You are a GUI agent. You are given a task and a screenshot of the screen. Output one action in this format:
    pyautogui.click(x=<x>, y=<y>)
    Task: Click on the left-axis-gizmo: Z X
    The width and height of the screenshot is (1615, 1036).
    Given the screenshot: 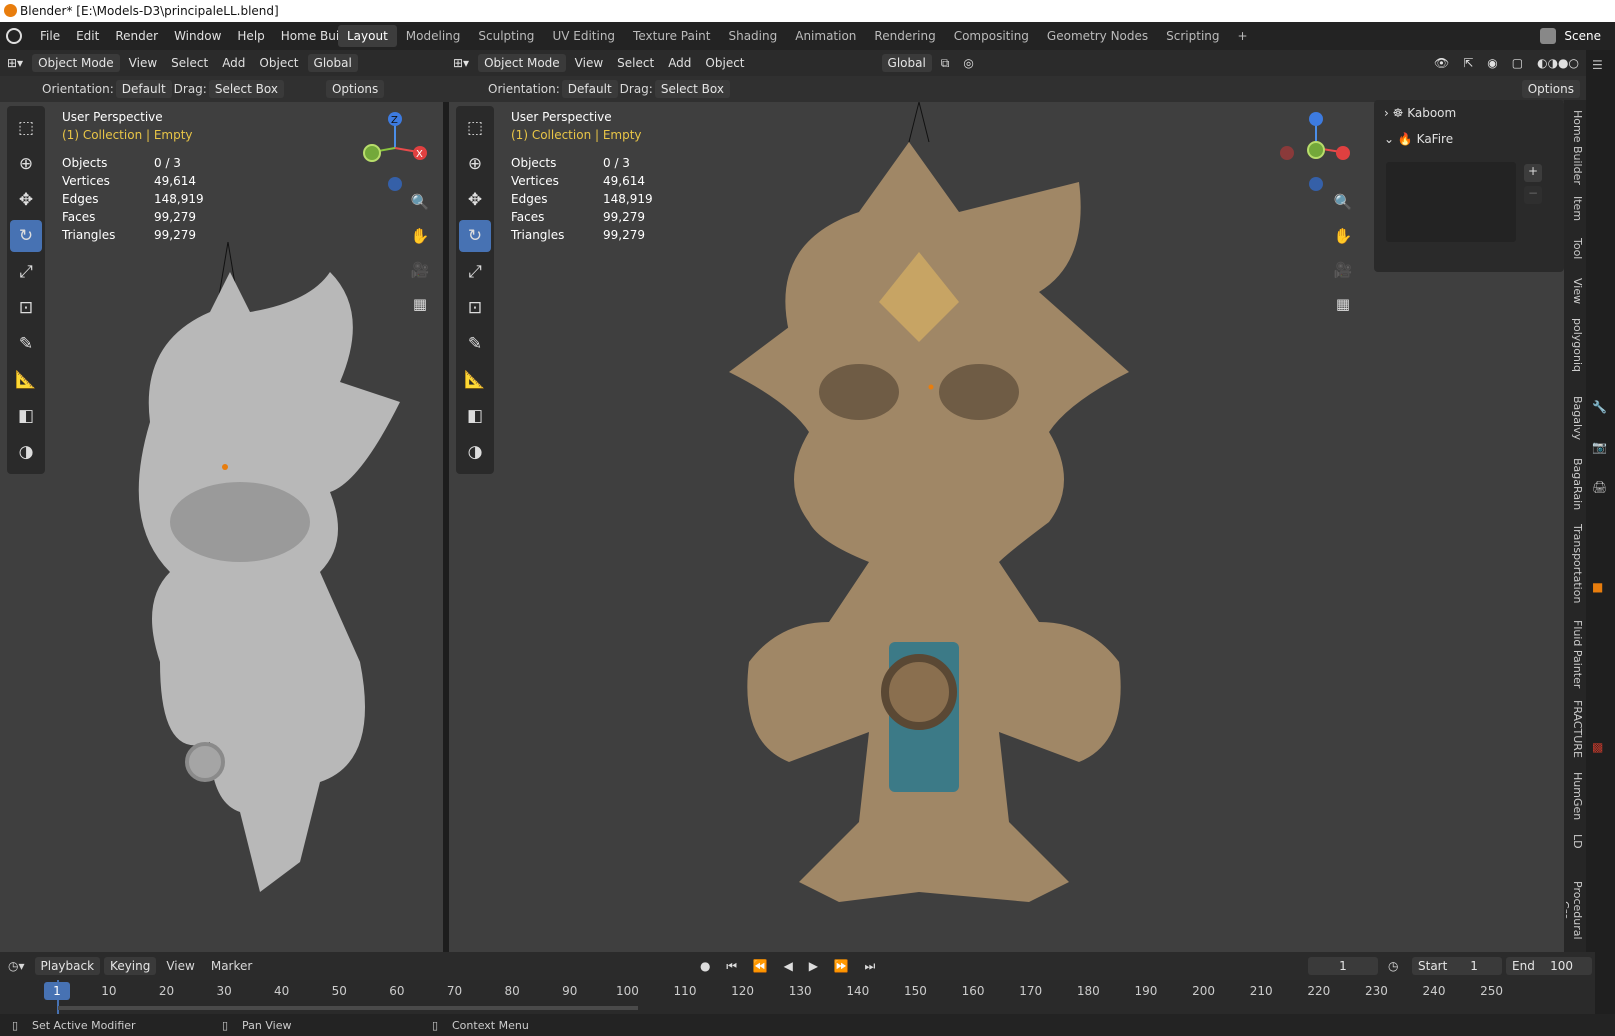 What is the action you would take?
    pyautogui.click(x=395, y=151)
    